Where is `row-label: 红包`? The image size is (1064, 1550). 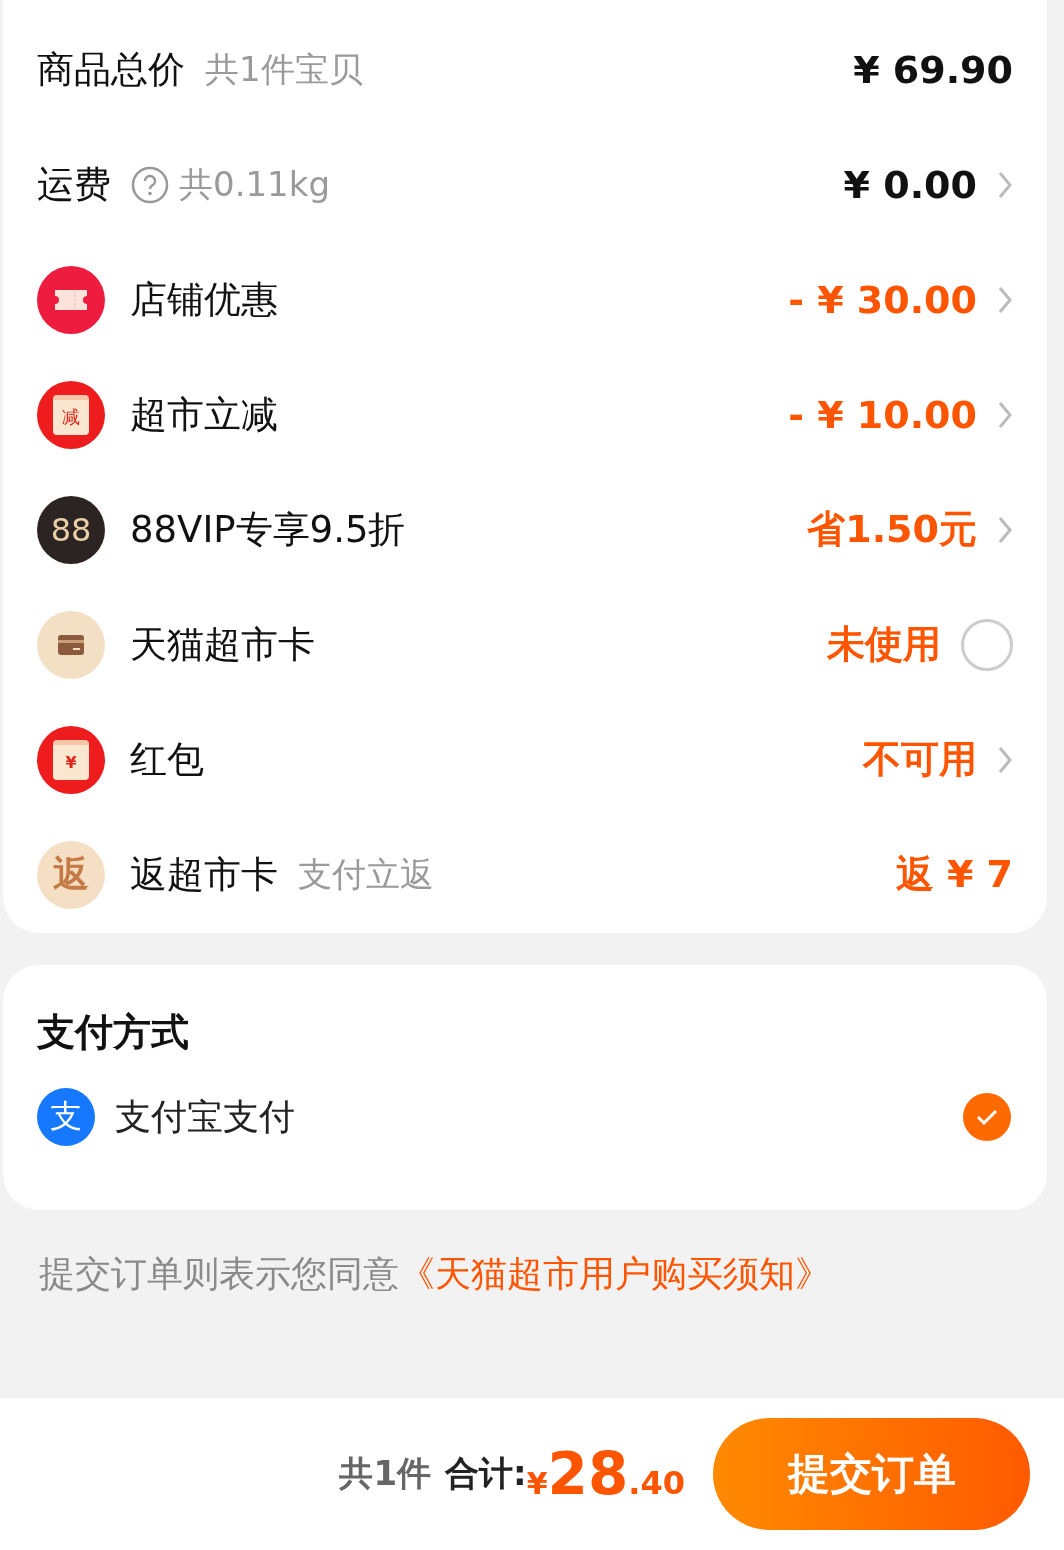
row-label: 红包 is located at coordinates (167, 759).